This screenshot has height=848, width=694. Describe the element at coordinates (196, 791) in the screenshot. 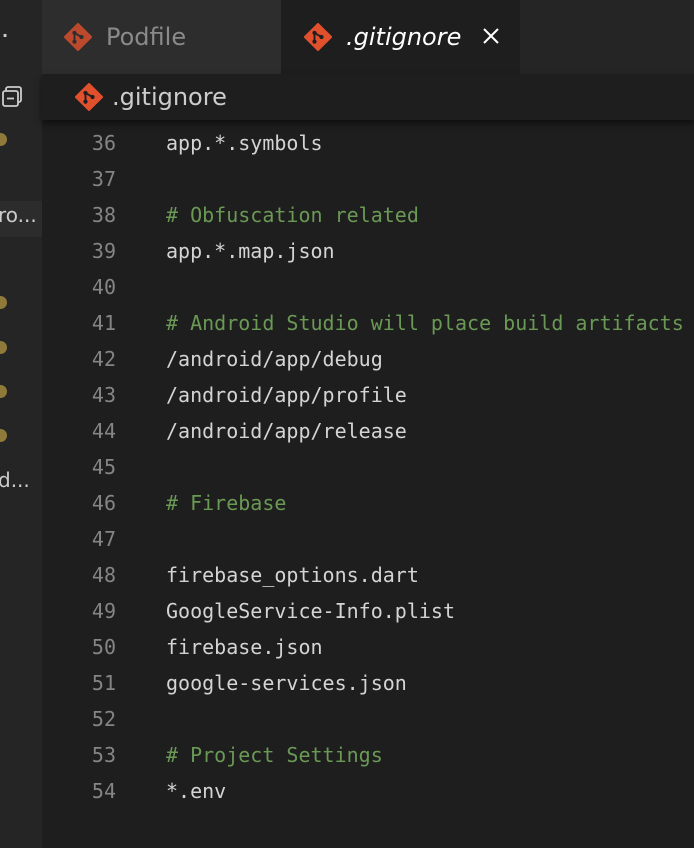

I see `code-text: *.env` at that location.